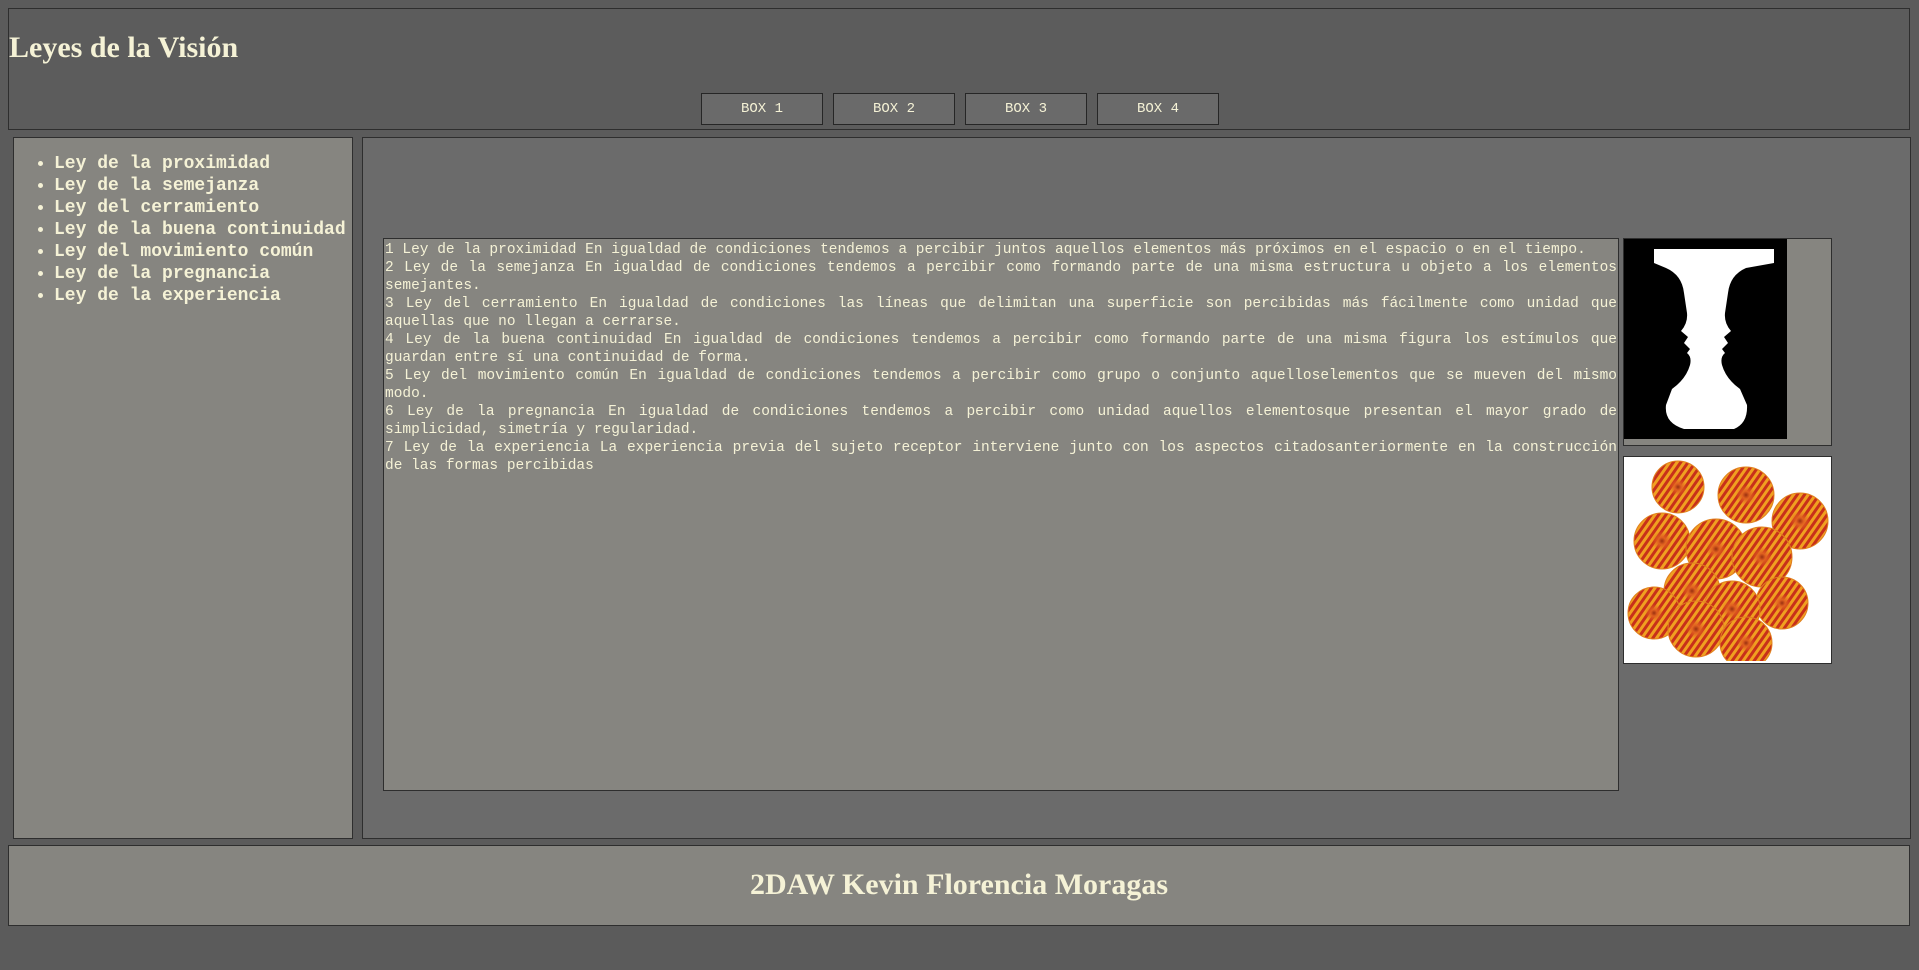  I want to click on rotating-circles-illusion-image, so click(1728, 560).